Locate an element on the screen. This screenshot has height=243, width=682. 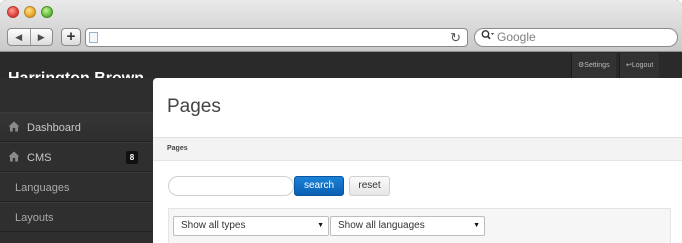
sidebar-item-label: Dashboard is located at coordinates (54, 128).